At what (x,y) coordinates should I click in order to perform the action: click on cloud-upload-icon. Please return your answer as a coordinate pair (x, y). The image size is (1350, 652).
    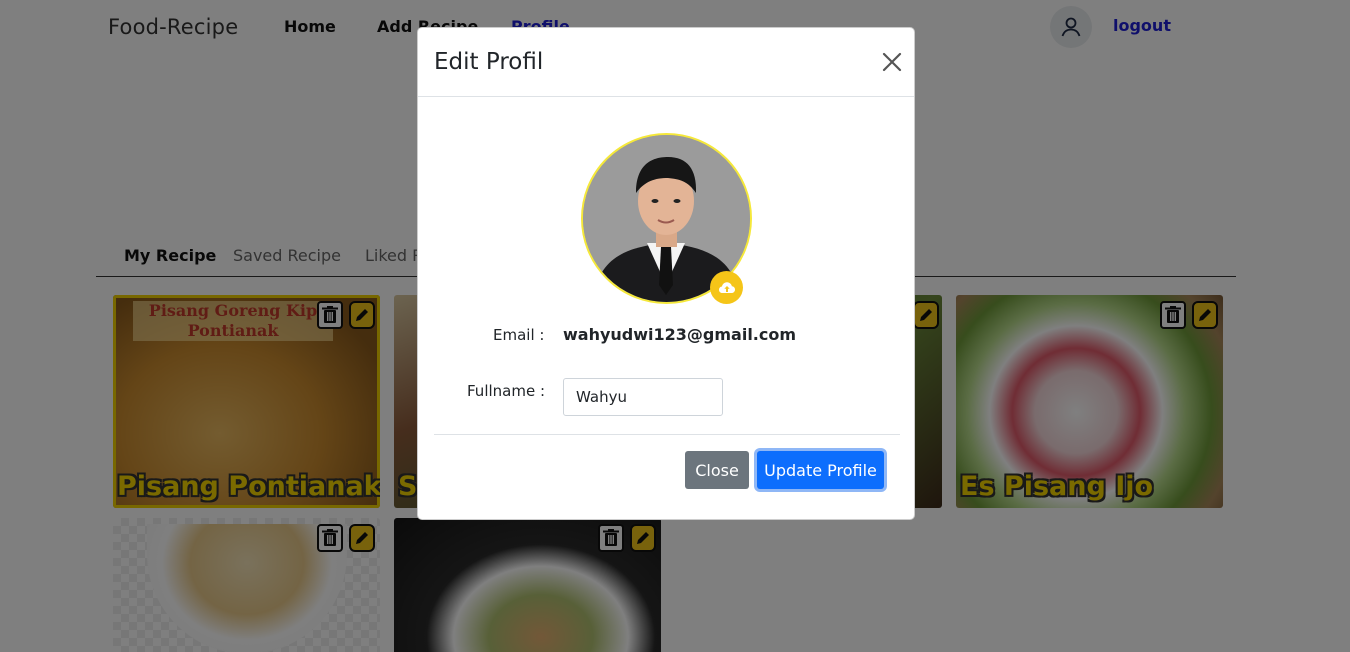
    Looking at the image, I should click on (726, 287).